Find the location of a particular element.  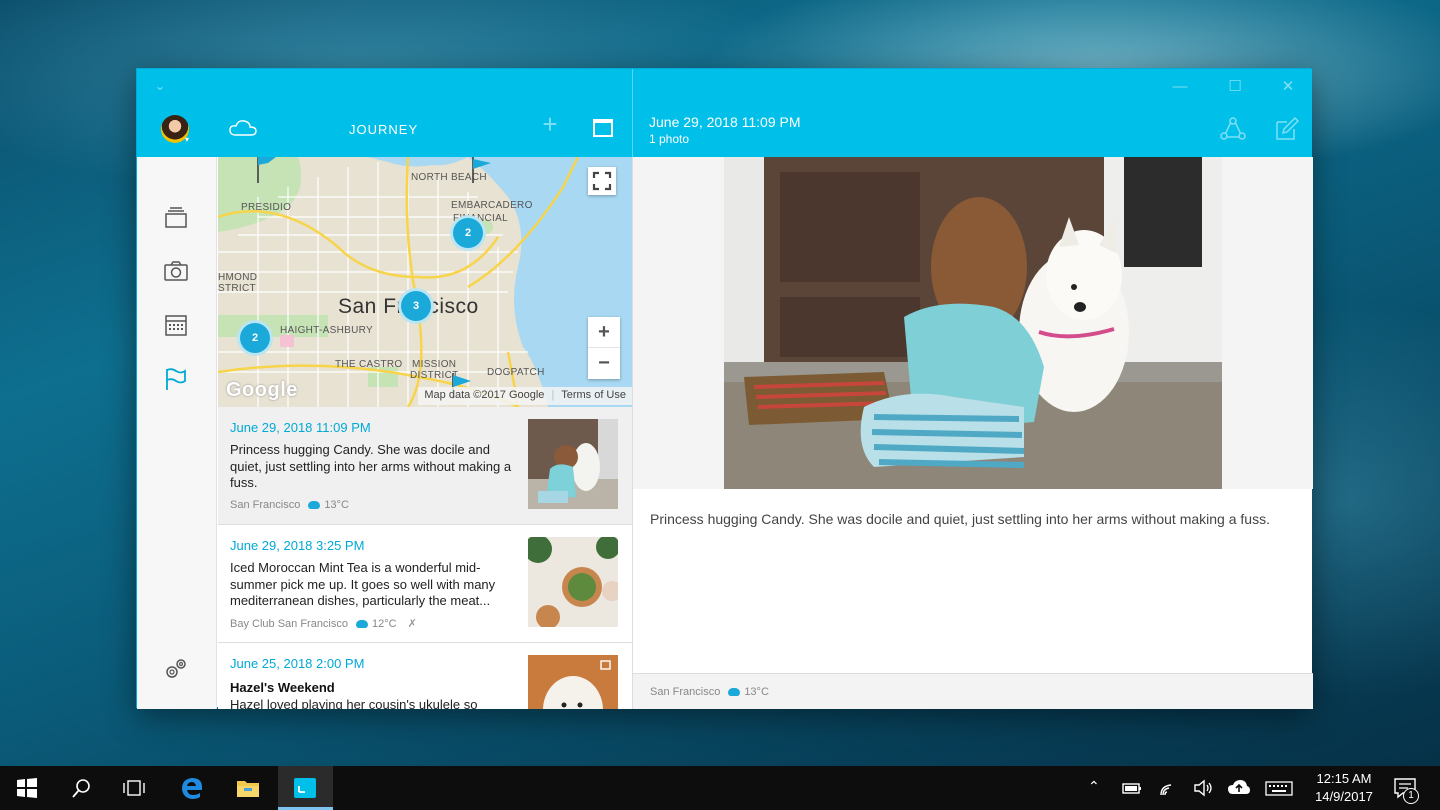

journey-app-icon is located at coordinates (305, 788).